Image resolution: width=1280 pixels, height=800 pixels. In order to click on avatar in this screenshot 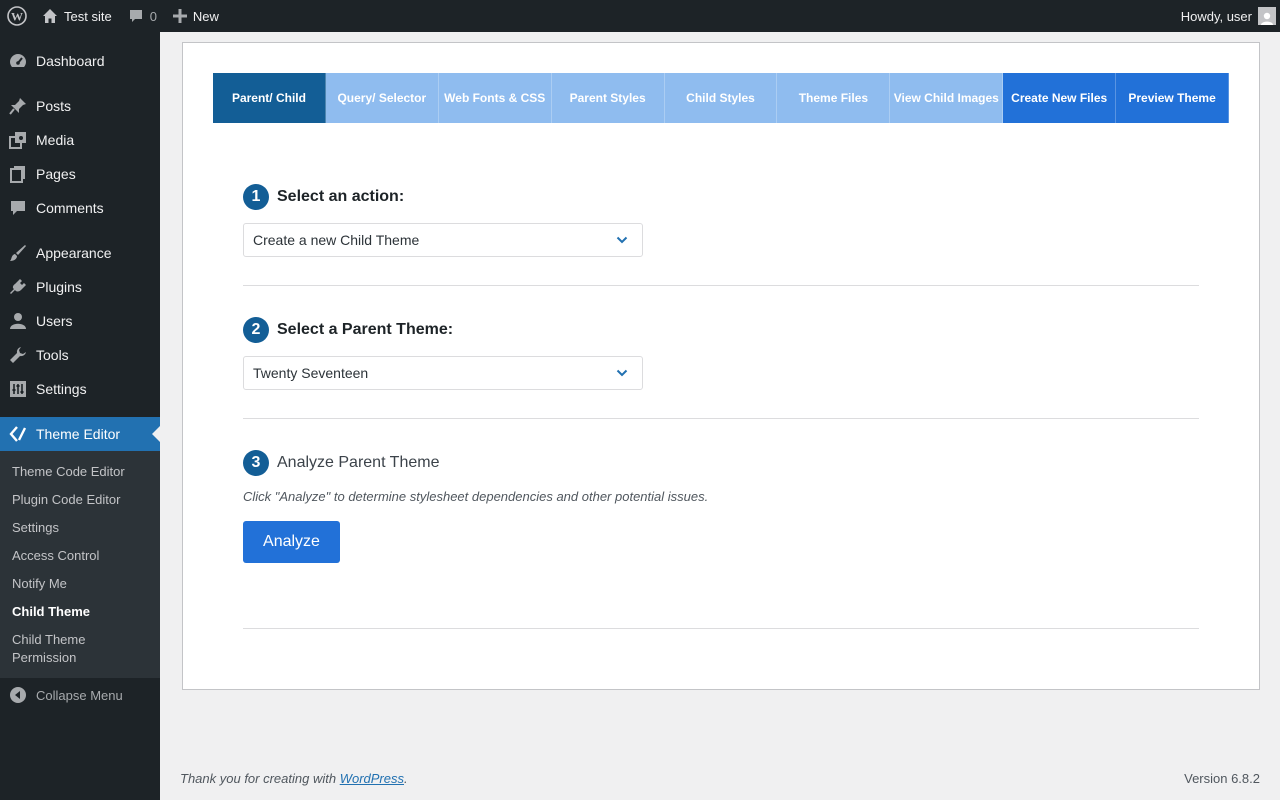, I will do `click(1267, 16)`.